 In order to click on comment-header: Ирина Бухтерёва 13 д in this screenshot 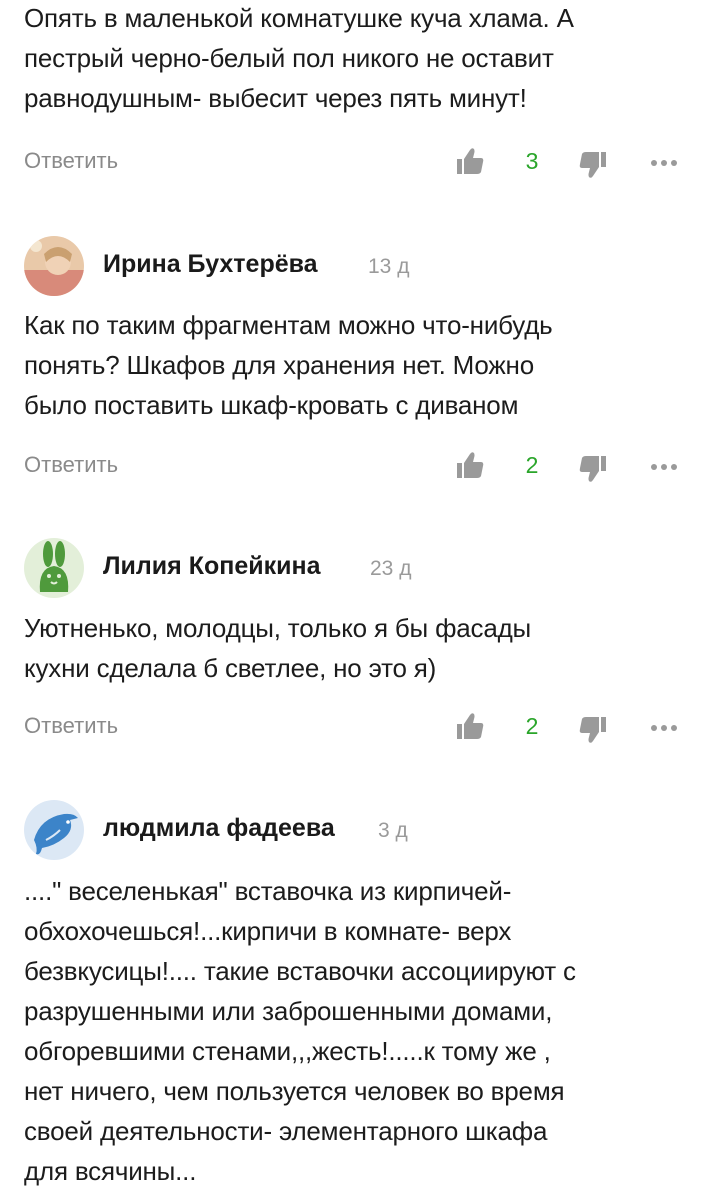, I will do `click(357, 268)`.